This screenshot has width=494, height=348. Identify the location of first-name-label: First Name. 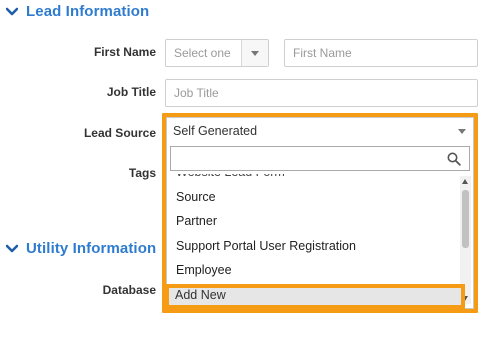
(124, 52).